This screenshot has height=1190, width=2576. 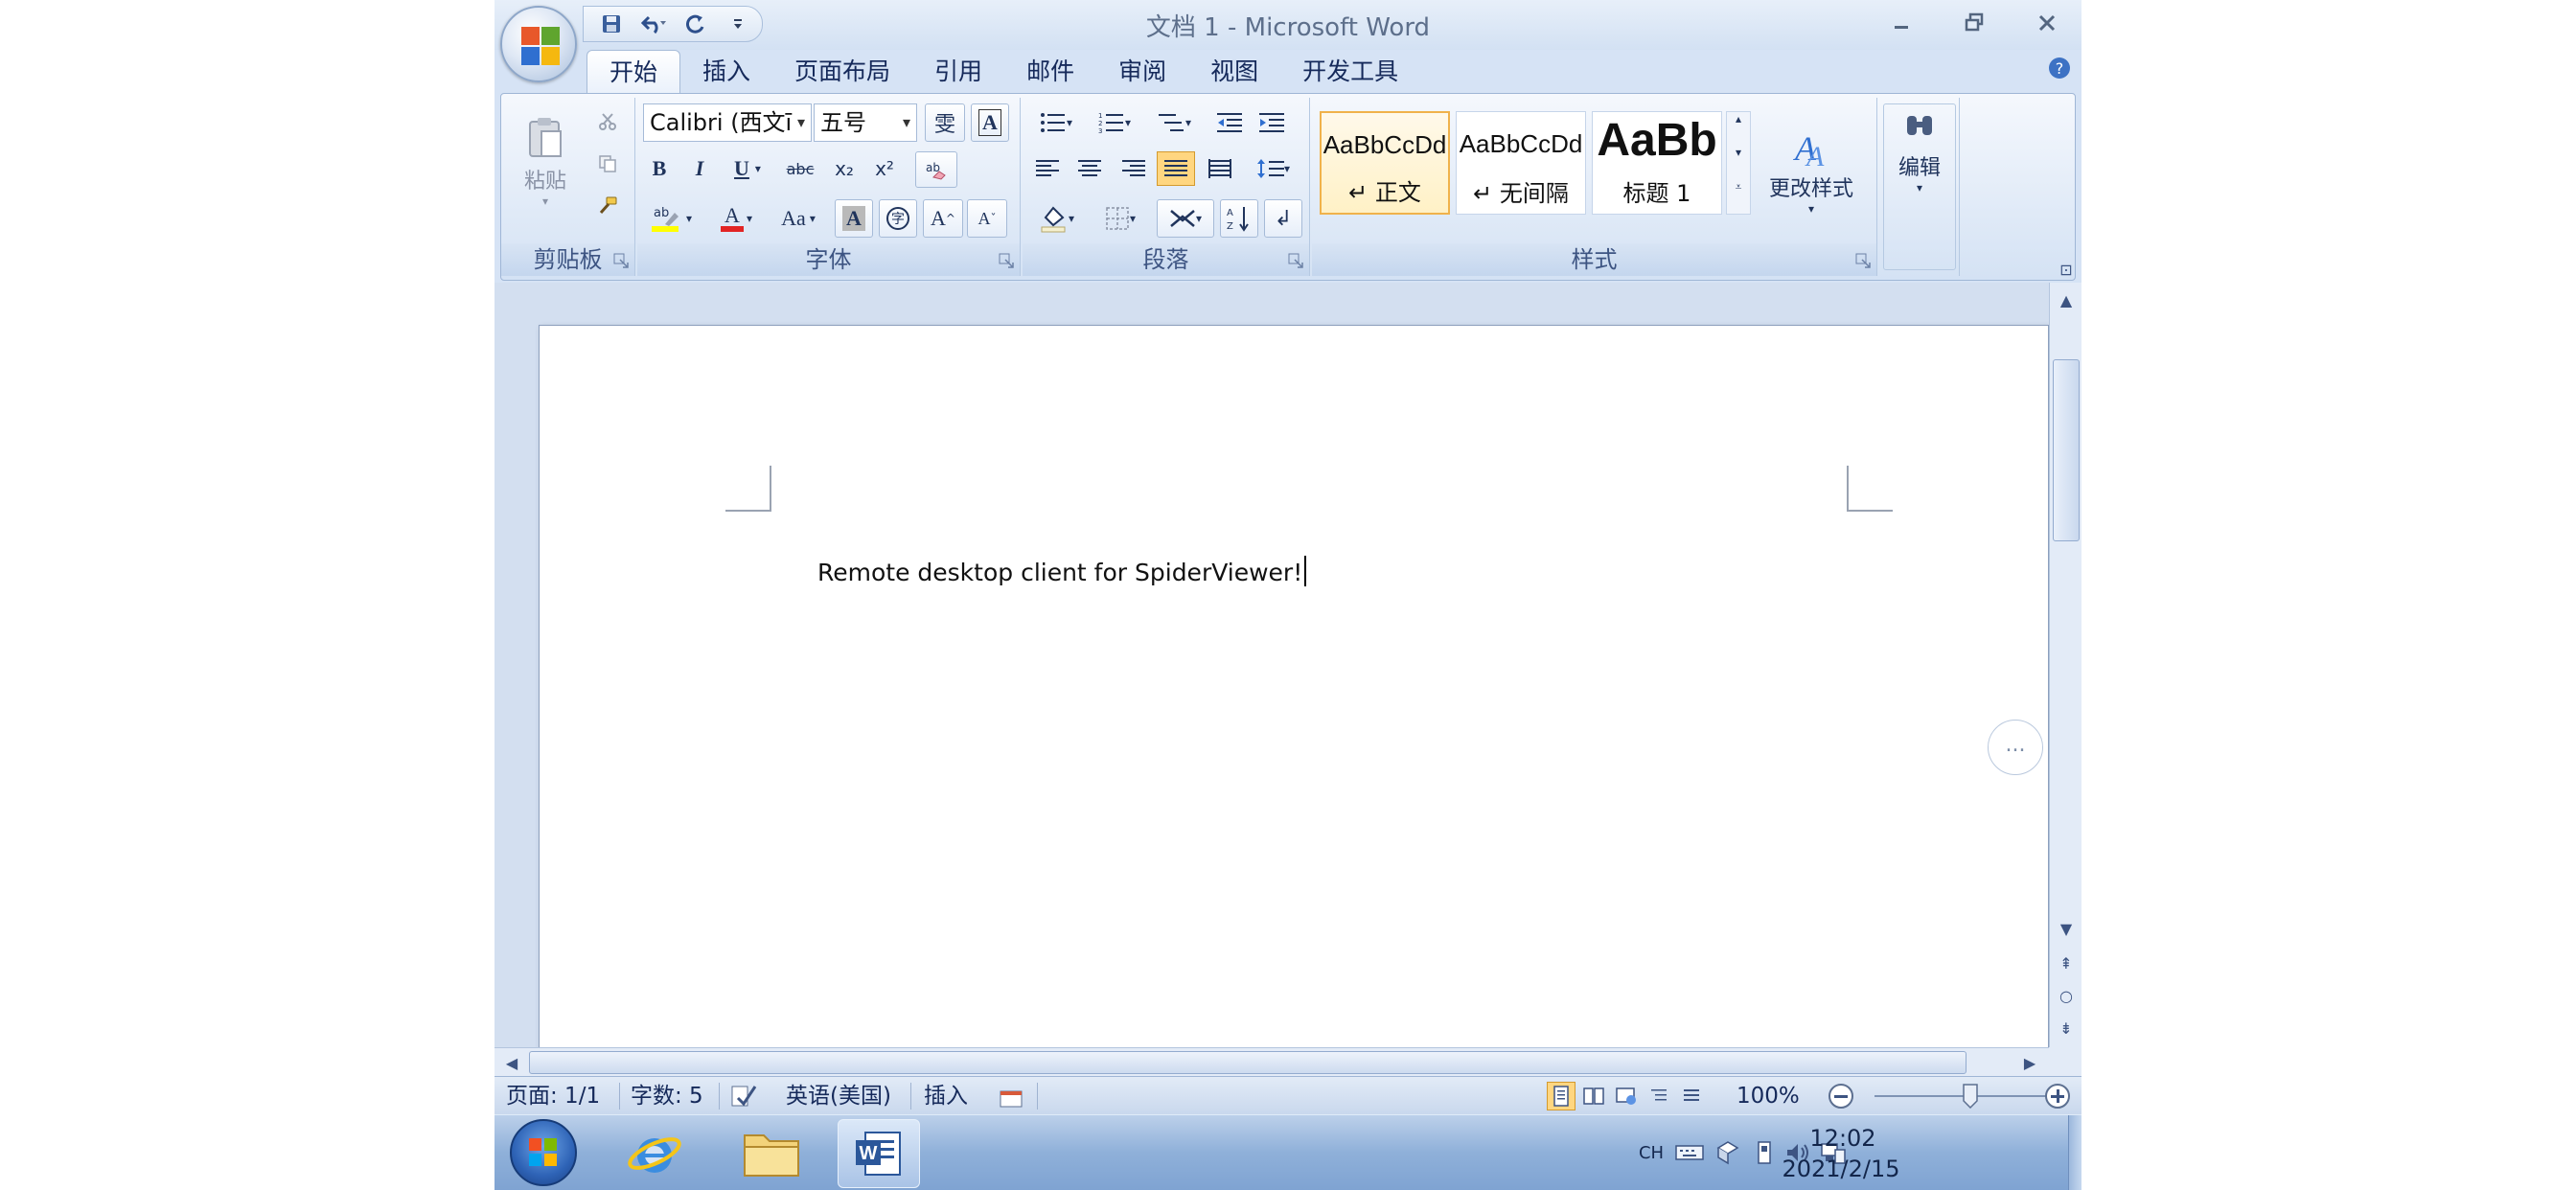 I want to click on style-heading-1: AaBb 标题 1, so click(x=1657, y=163).